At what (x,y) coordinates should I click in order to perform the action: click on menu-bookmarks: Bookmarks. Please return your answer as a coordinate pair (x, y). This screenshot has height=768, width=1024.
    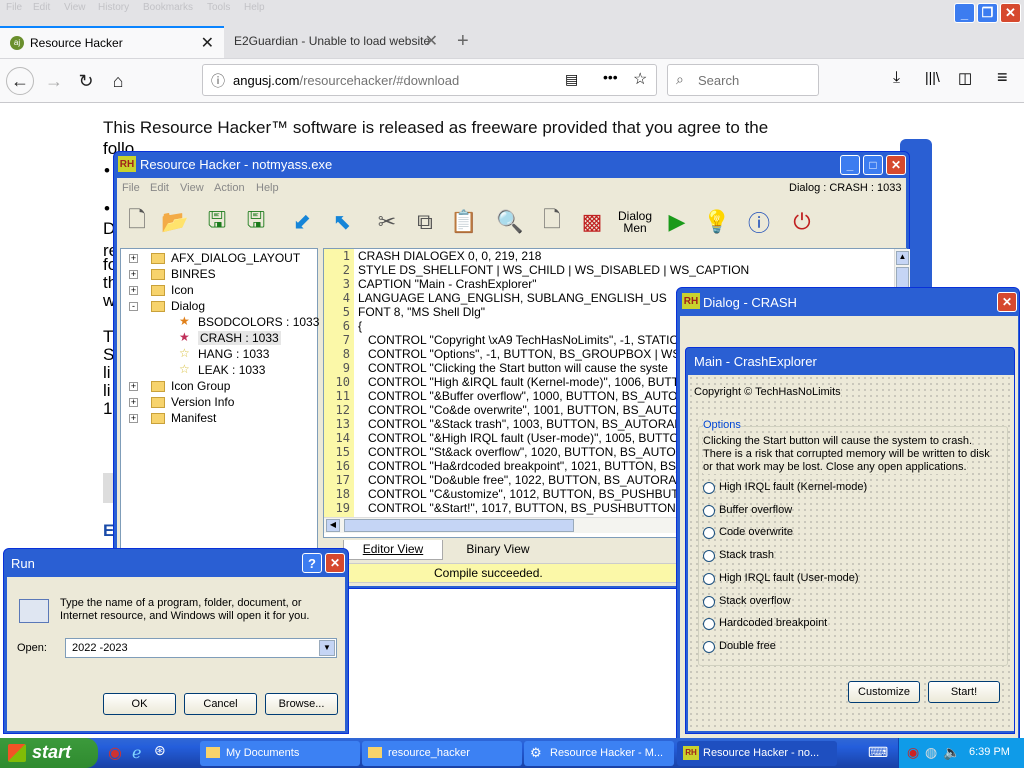
    Looking at the image, I should click on (168, 7).